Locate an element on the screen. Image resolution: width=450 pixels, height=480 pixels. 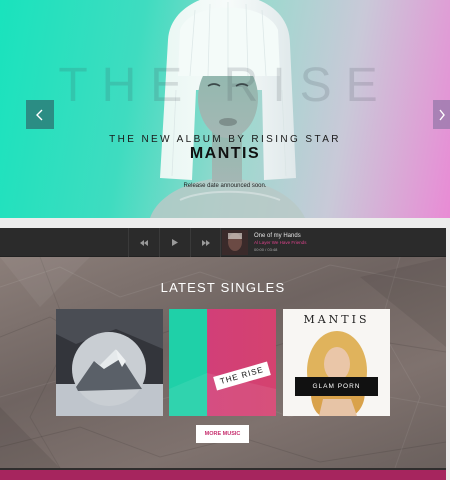
card-artist-name: MANTIS is located at coordinates (336, 319).